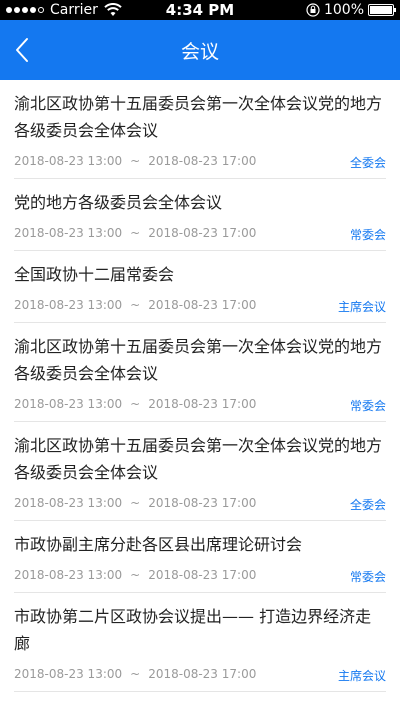 This screenshot has width=400, height=710. What do you see at coordinates (200, 10) in the screenshot?
I see `status-bar: Carrier 4:34 PM 100%` at bounding box center [200, 10].